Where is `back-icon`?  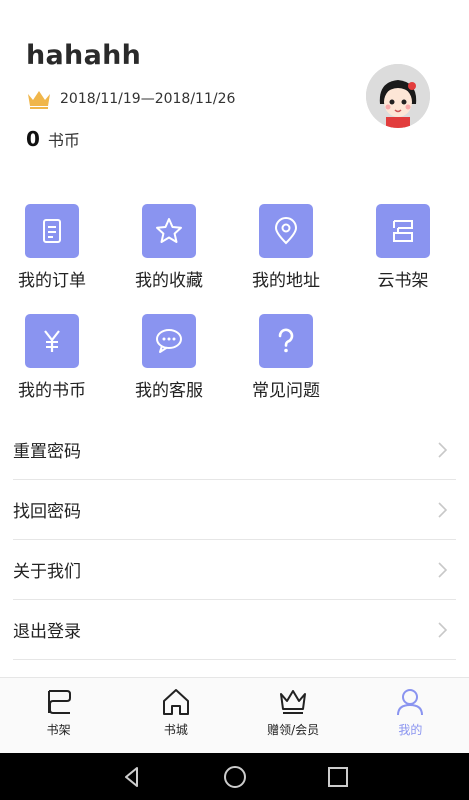
back-icon is located at coordinates (132, 777).